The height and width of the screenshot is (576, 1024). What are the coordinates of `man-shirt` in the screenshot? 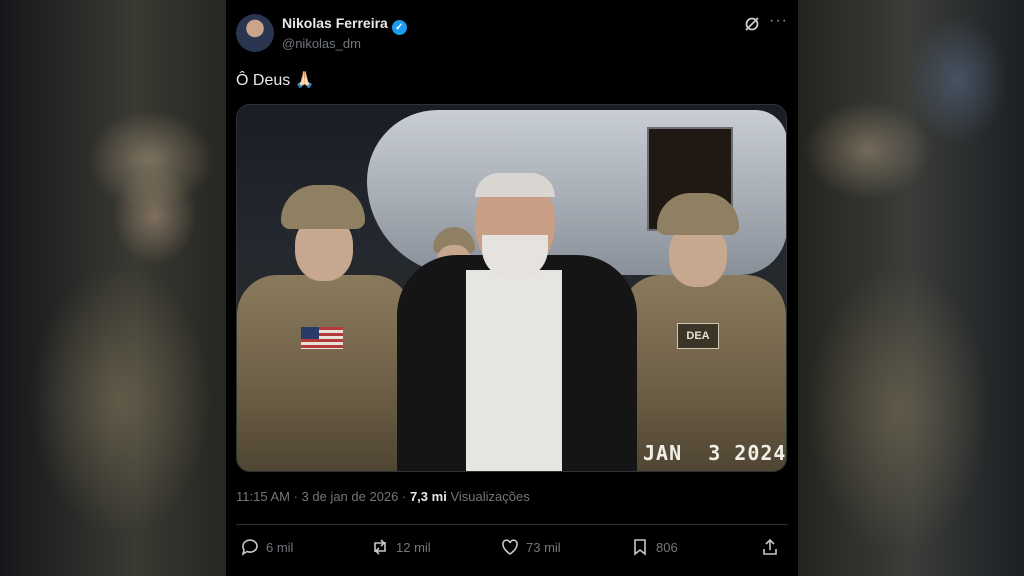 It's located at (514, 370).